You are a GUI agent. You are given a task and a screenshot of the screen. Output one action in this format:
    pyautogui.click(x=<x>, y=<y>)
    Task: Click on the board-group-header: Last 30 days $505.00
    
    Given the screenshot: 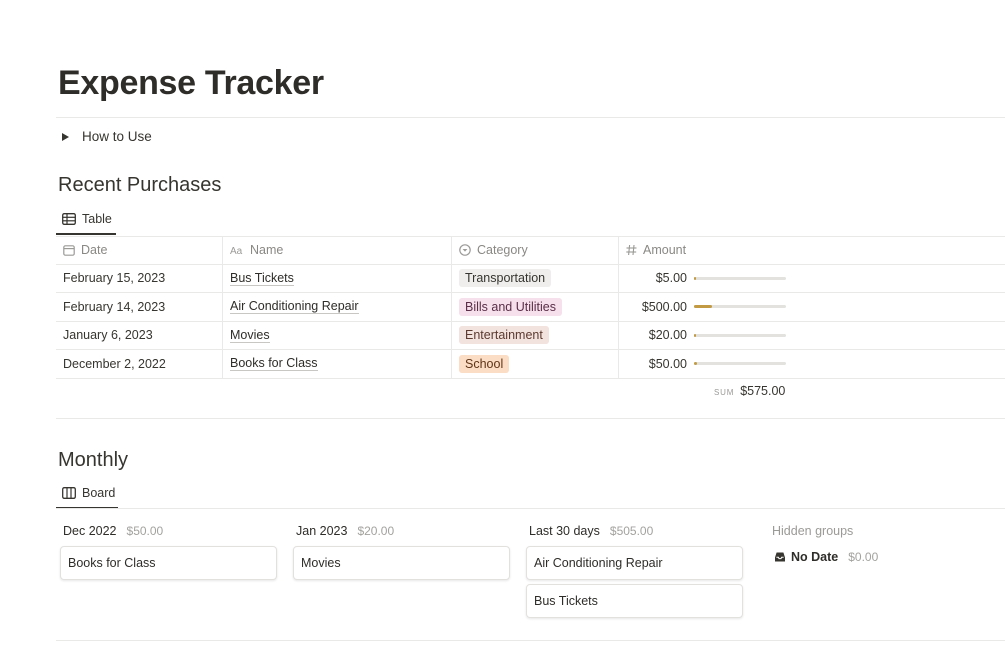 What is the action you would take?
    pyautogui.click(x=591, y=531)
    